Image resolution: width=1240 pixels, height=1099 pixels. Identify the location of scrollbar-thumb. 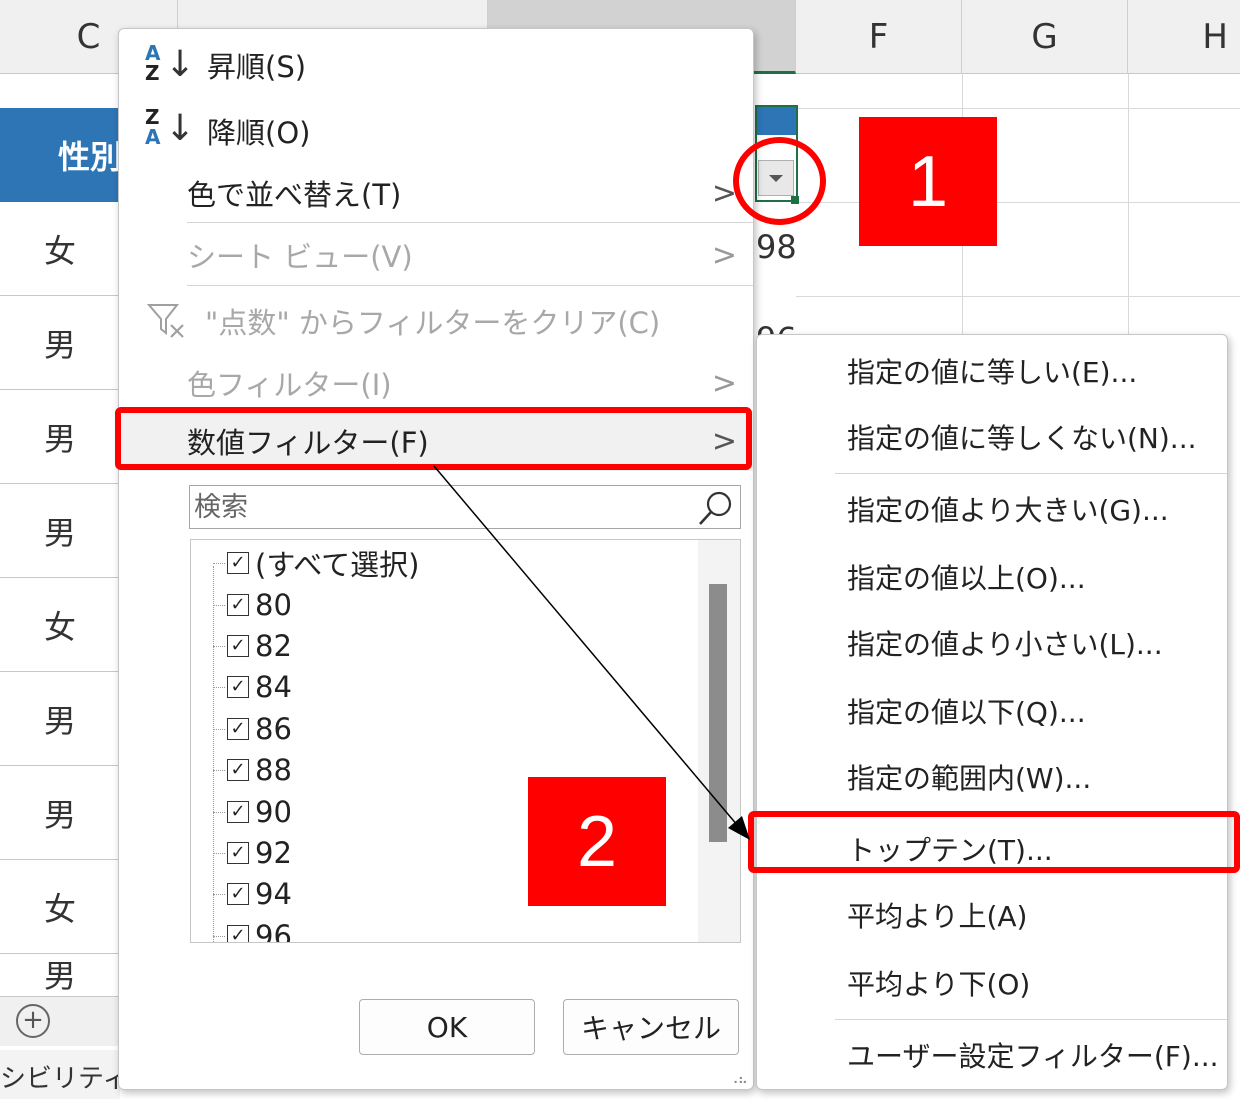
(718, 713).